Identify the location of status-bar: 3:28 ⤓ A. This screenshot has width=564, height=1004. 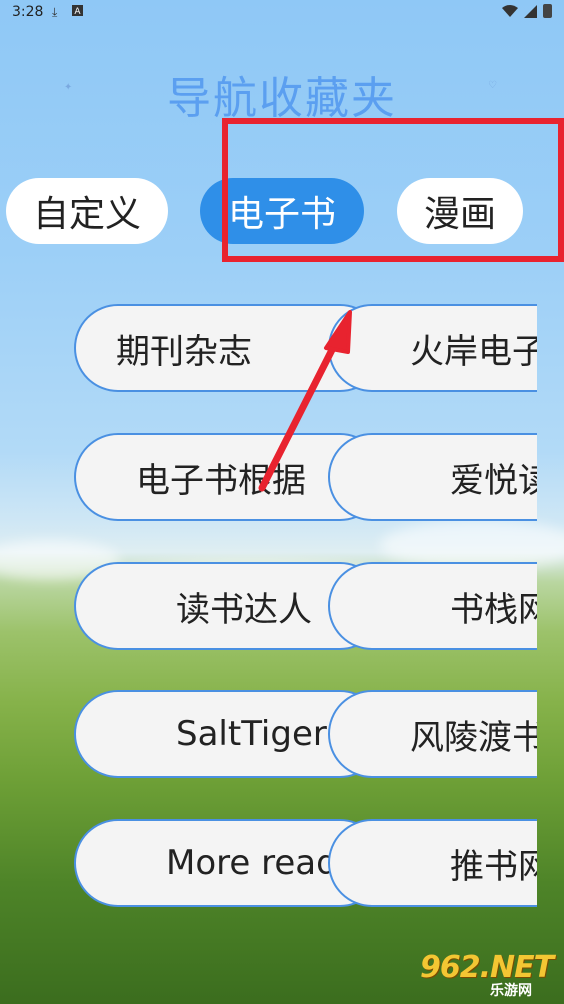
(282, 13).